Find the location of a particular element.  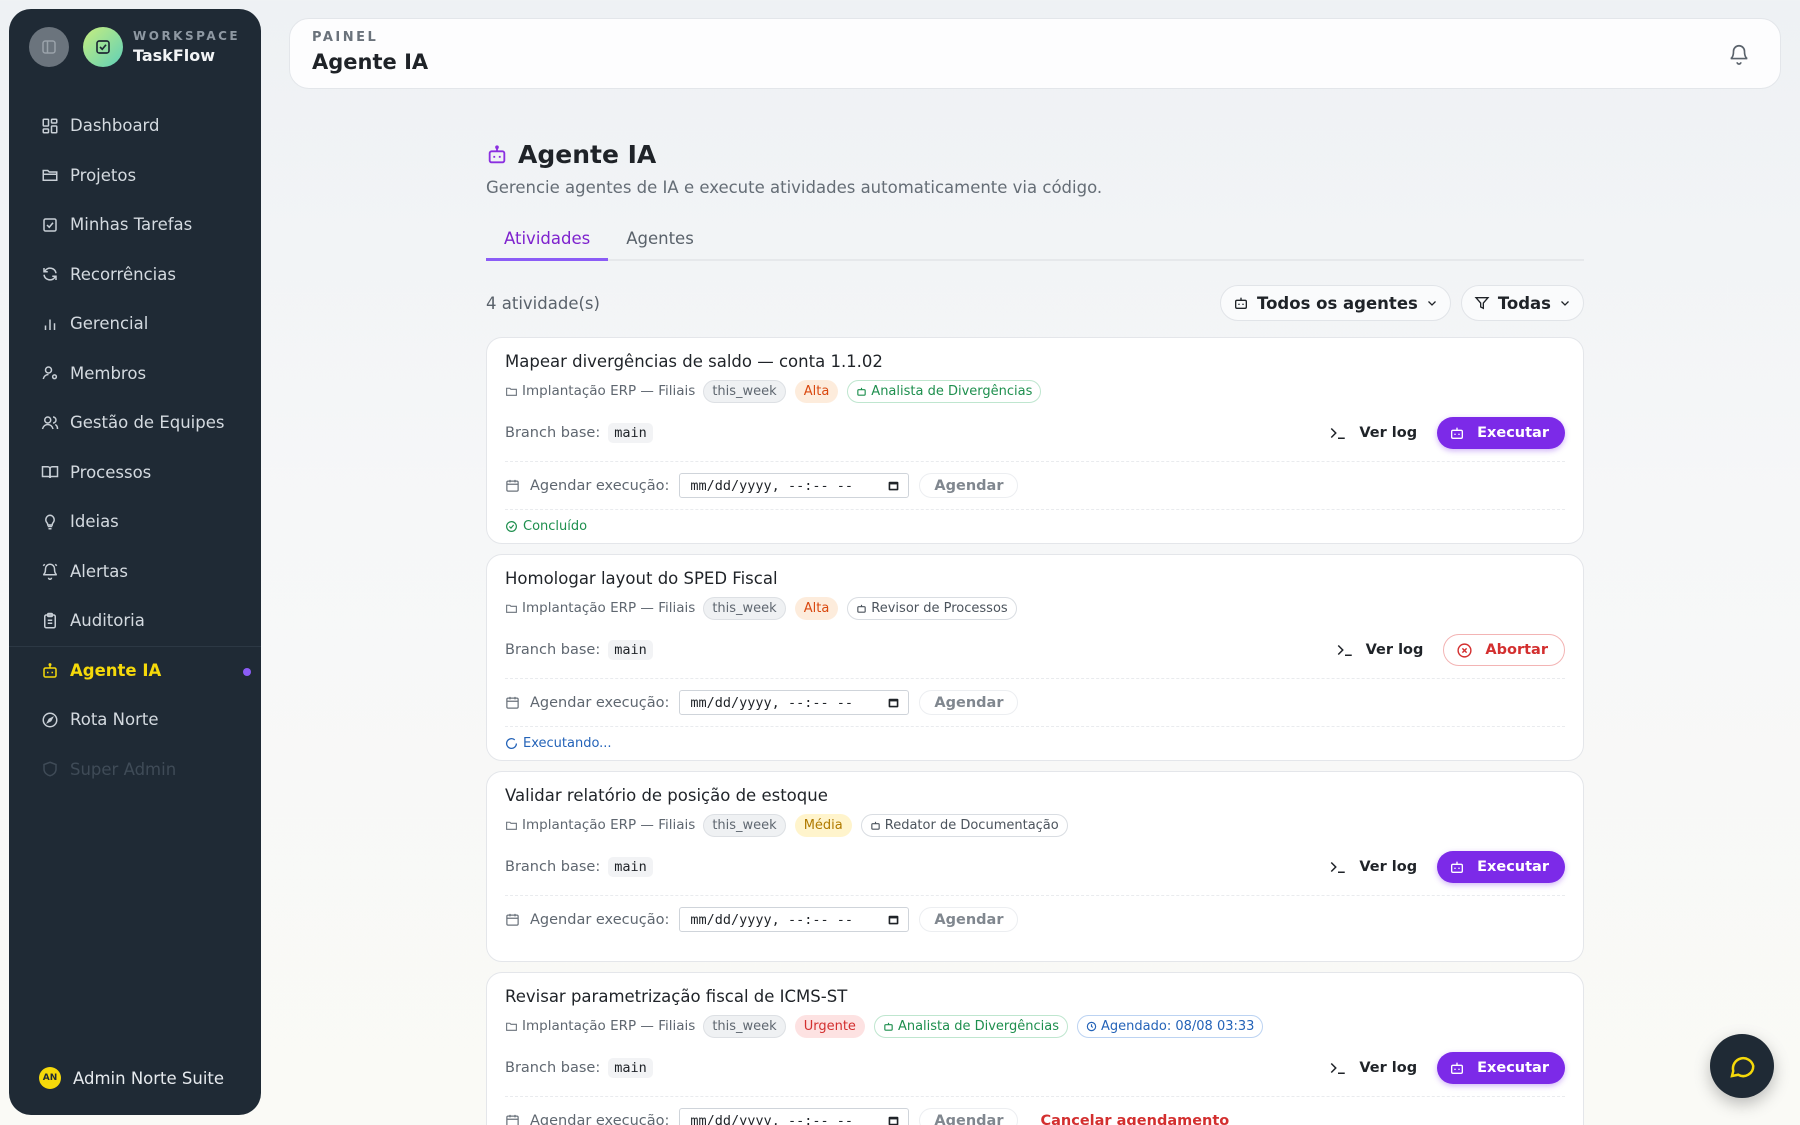

sidebar-item-label: Rota Norte is located at coordinates (114, 720).